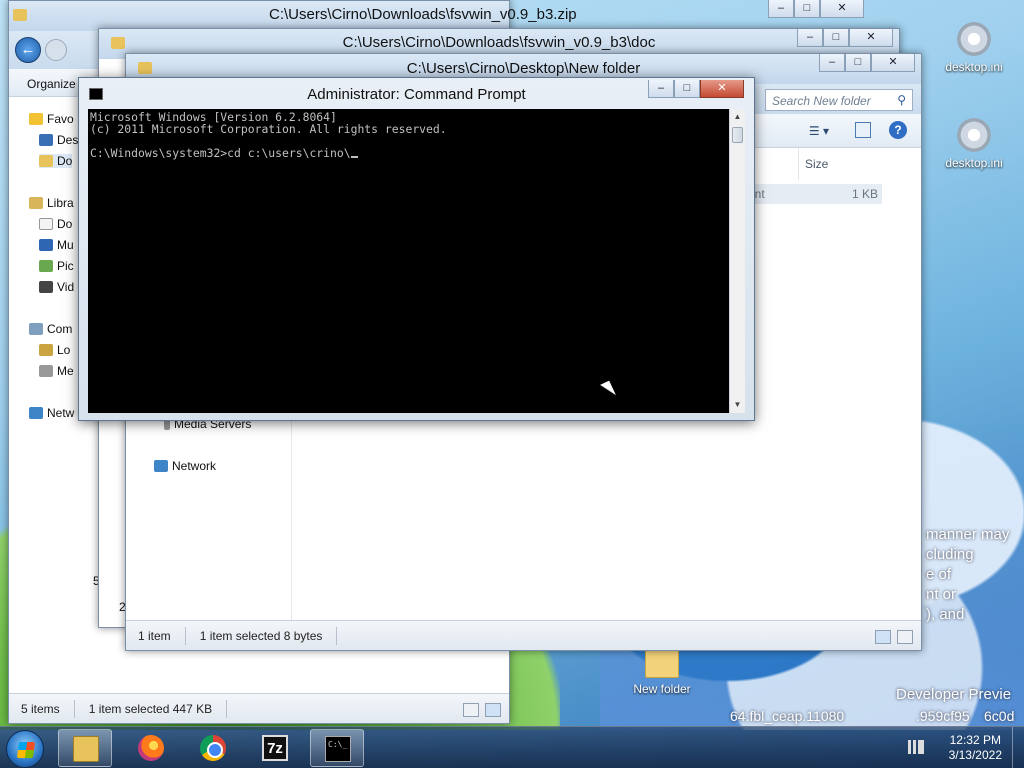 The width and height of the screenshot is (1024, 768). What do you see at coordinates (821, 101) in the screenshot?
I see `search-input: Search New folder` at bounding box center [821, 101].